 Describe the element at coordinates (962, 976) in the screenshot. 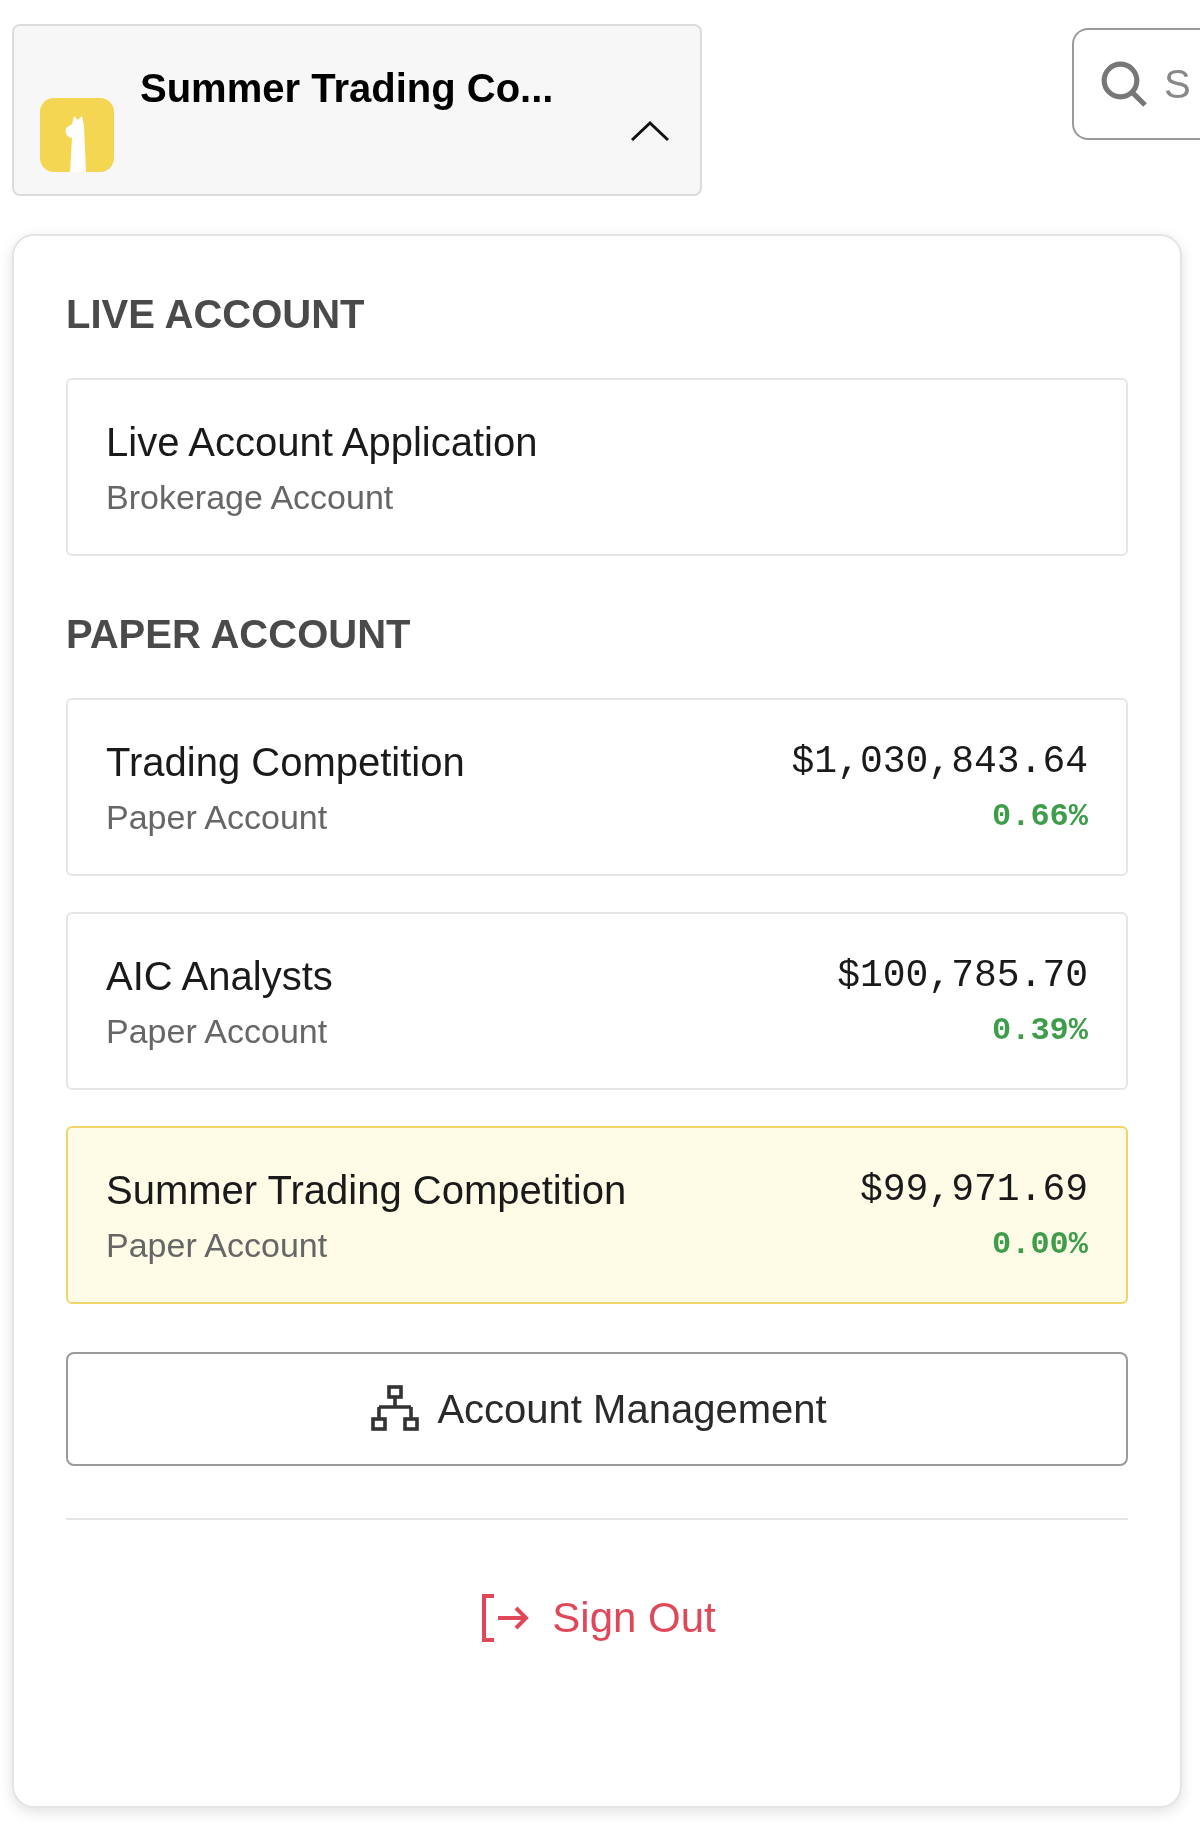

I see `account-balance: $100,785.70` at that location.